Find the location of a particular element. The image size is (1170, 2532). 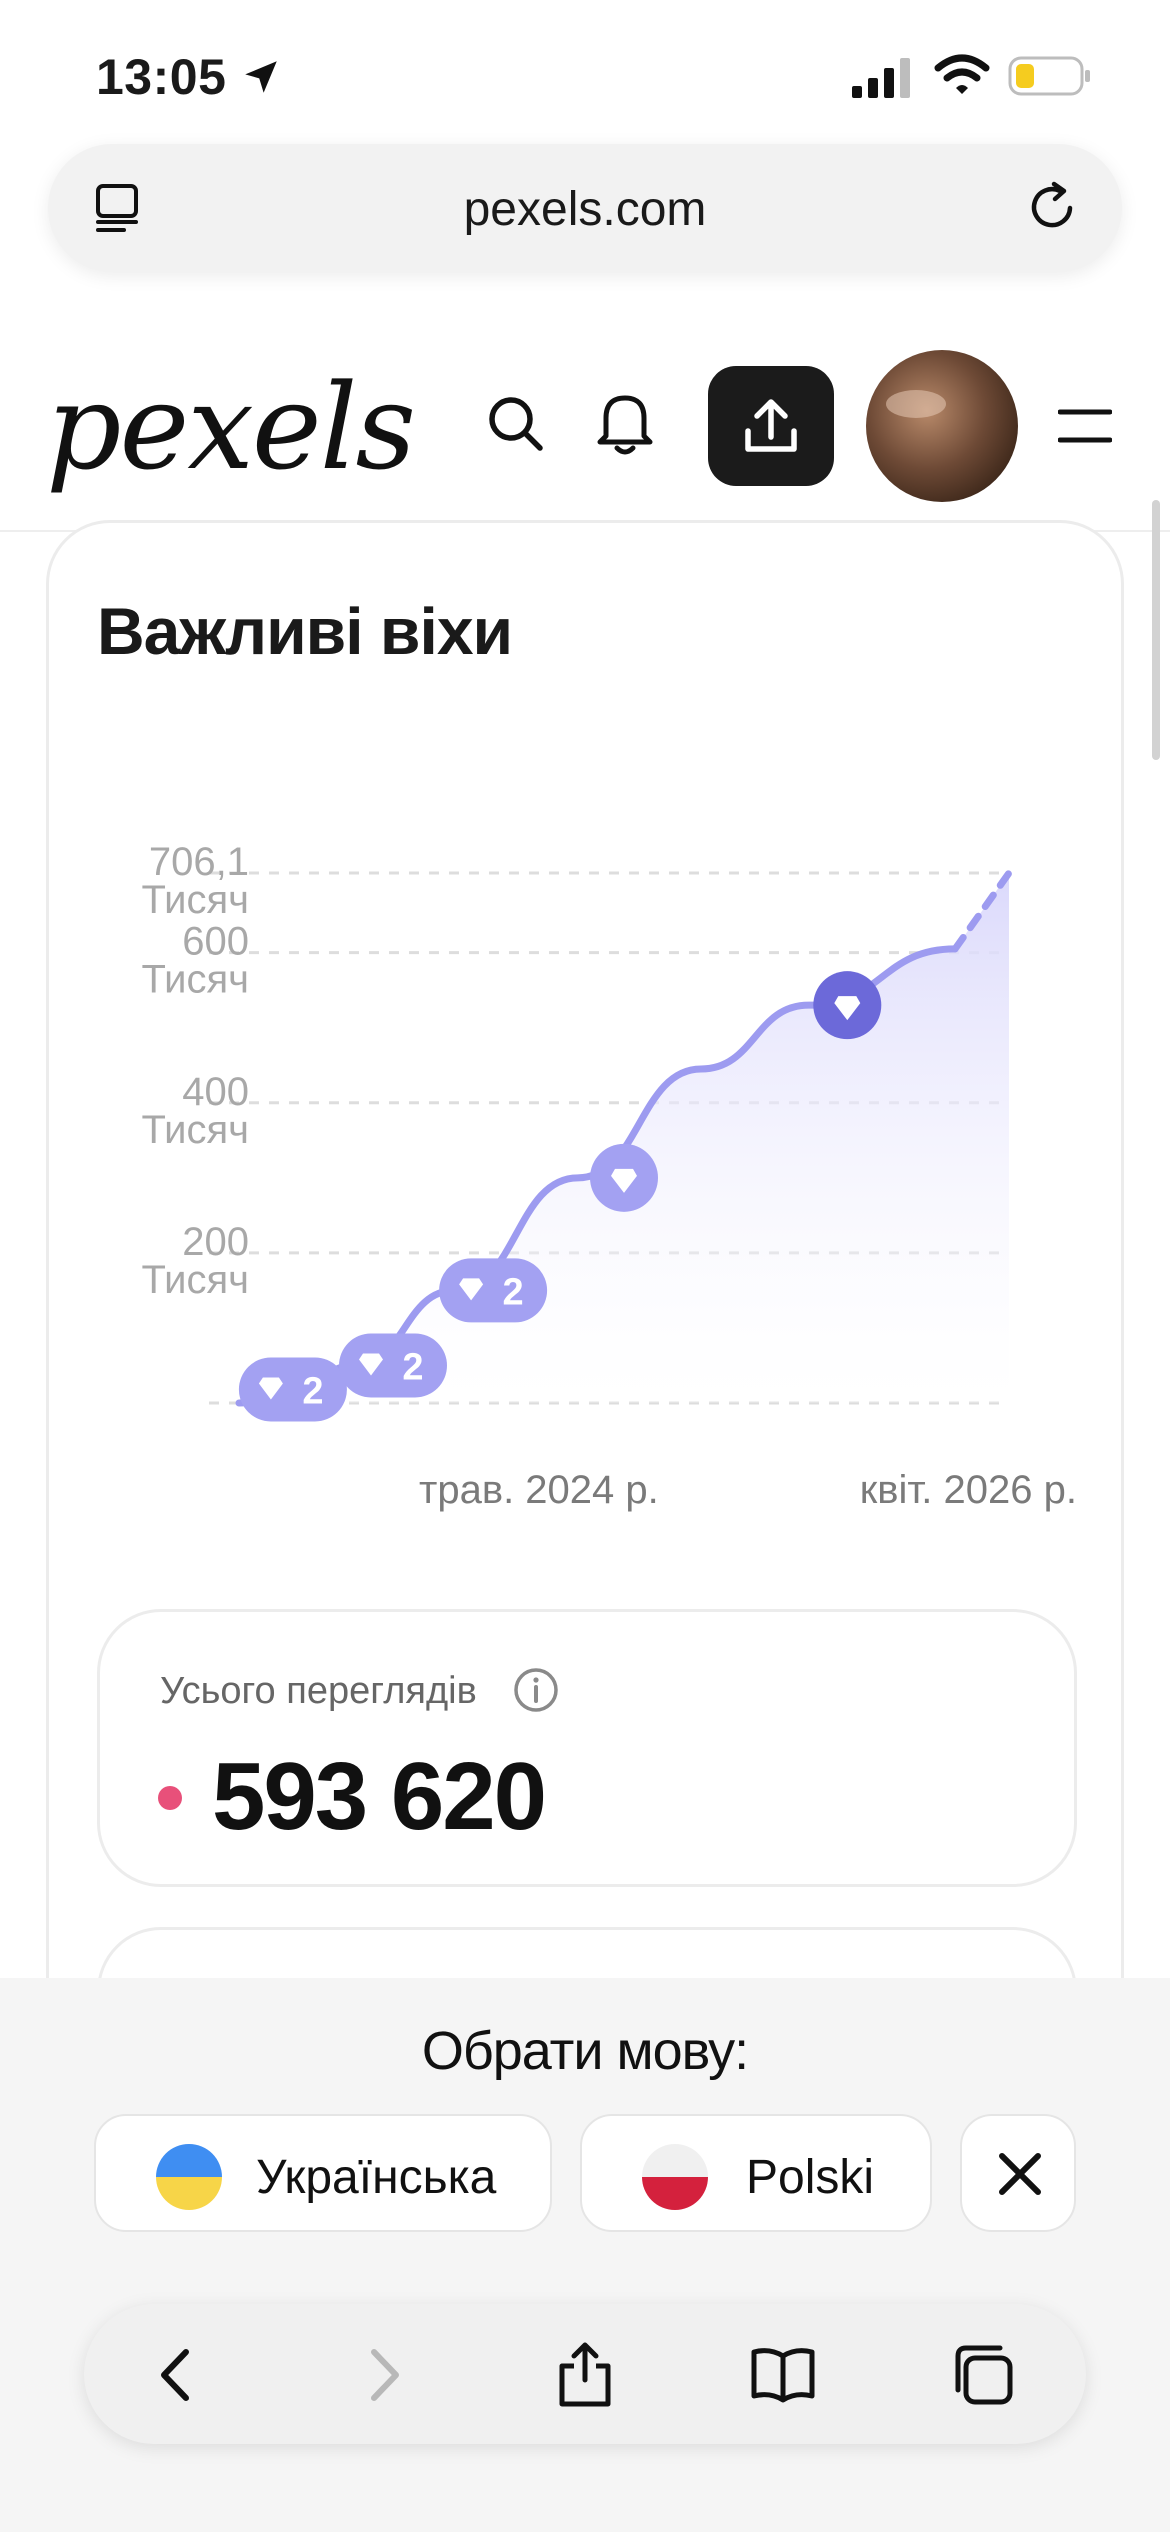

avatar is located at coordinates (942, 426).